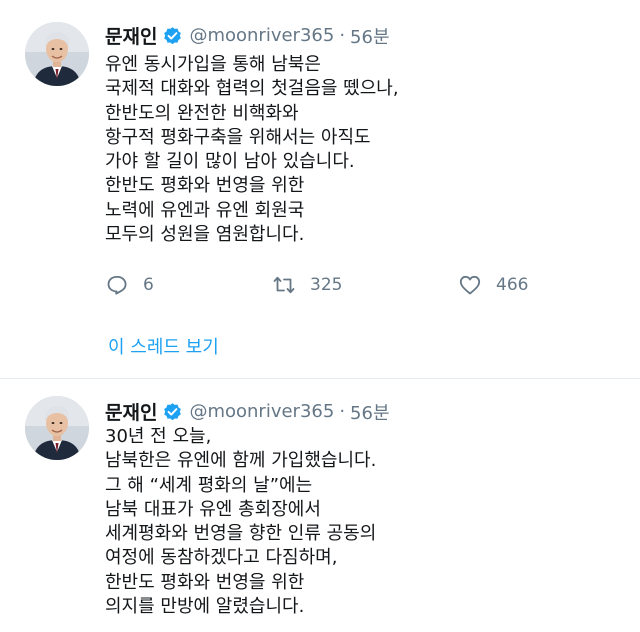  Describe the element at coordinates (284, 285) in the screenshot. I see `retweet-icon` at that location.